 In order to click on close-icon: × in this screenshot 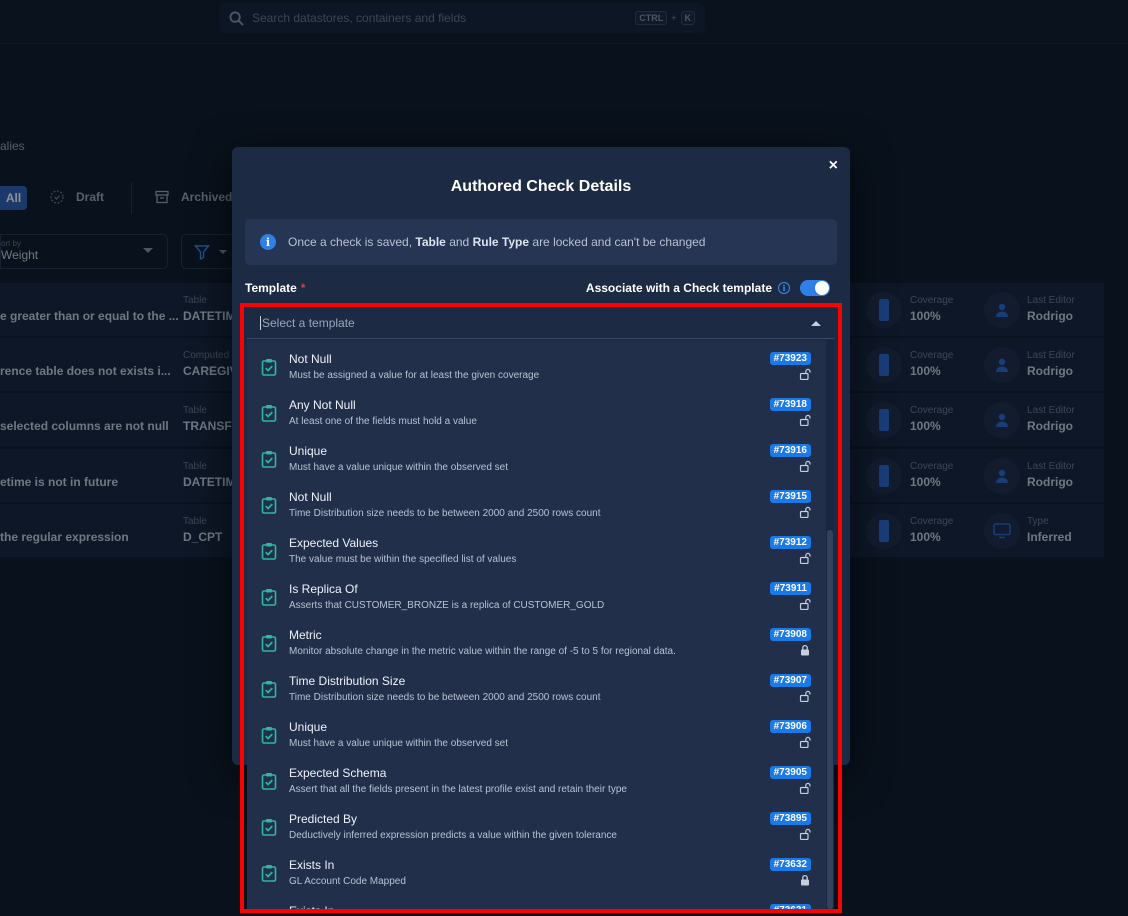, I will do `click(833, 166)`.